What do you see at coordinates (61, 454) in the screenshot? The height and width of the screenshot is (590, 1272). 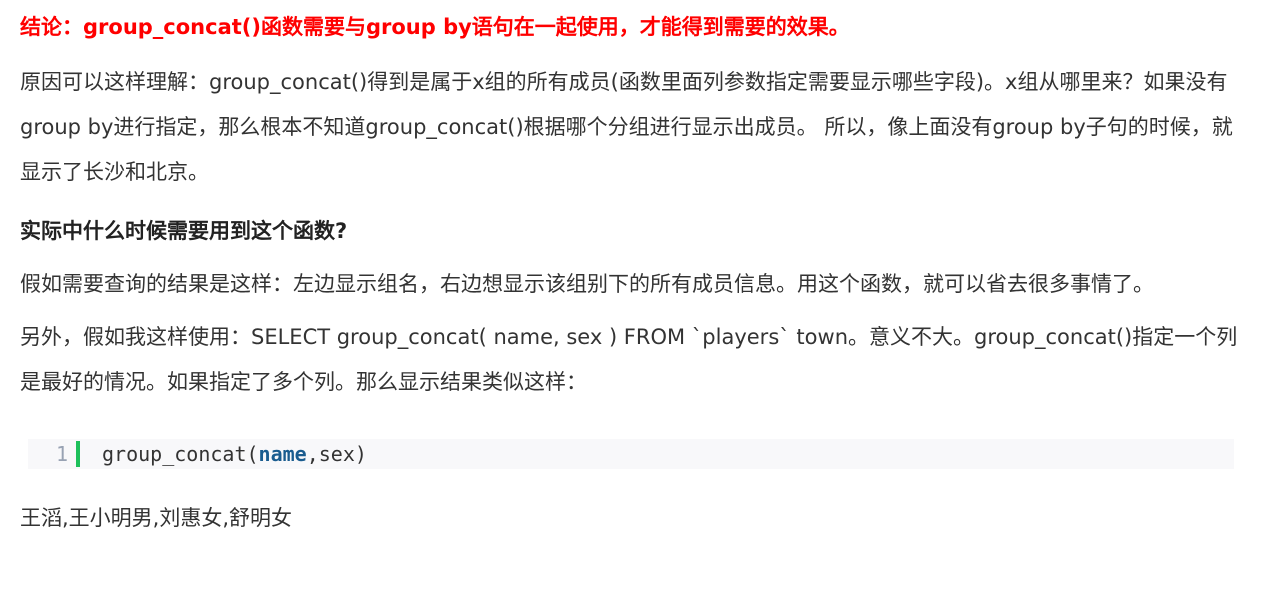 I see `code-line-number: 1` at bounding box center [61, 454].